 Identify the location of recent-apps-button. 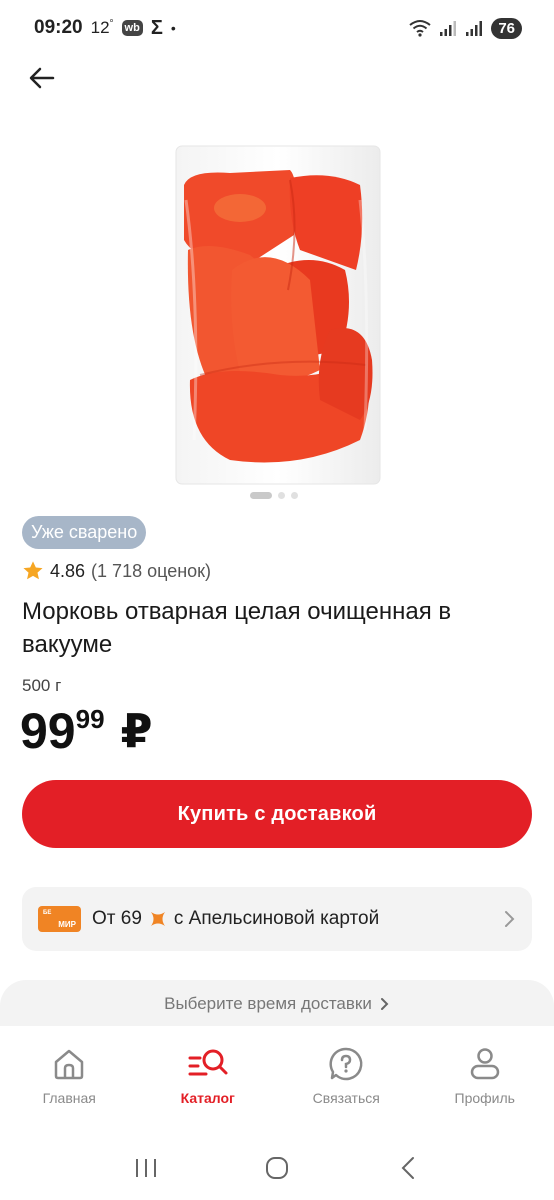
(146, 1168).